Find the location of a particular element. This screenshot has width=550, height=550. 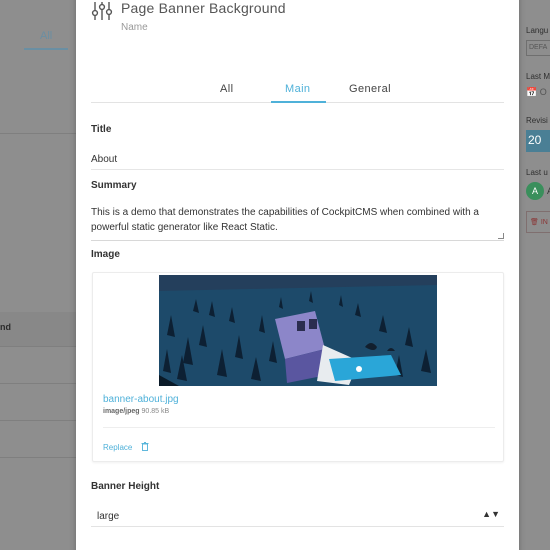

banner-height-value: large is located at coordinates (108, 516).